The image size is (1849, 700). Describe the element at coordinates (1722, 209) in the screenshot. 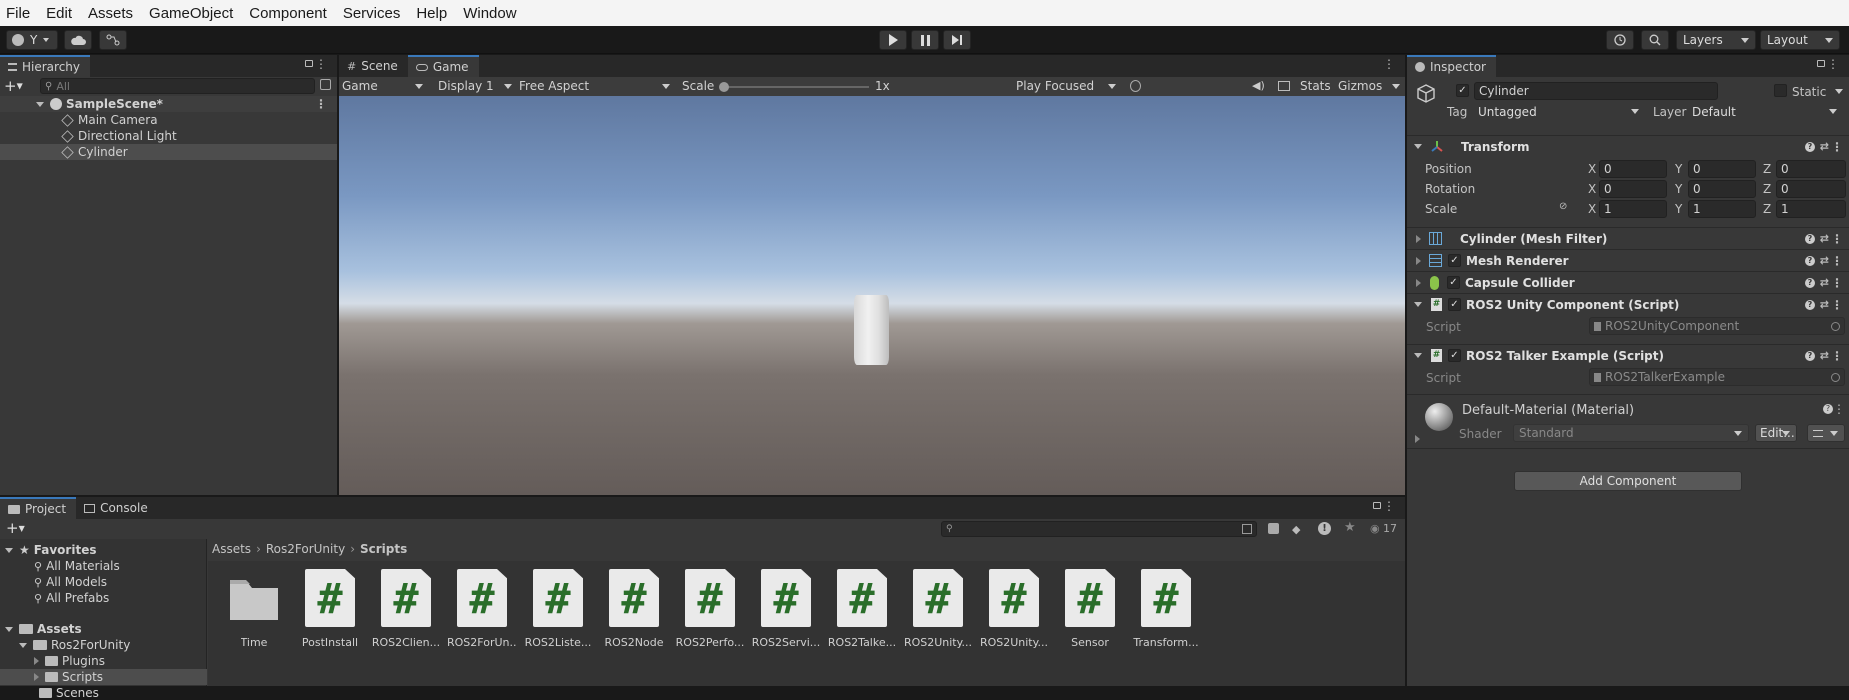

I see `scale-y-field: 1` at that location.